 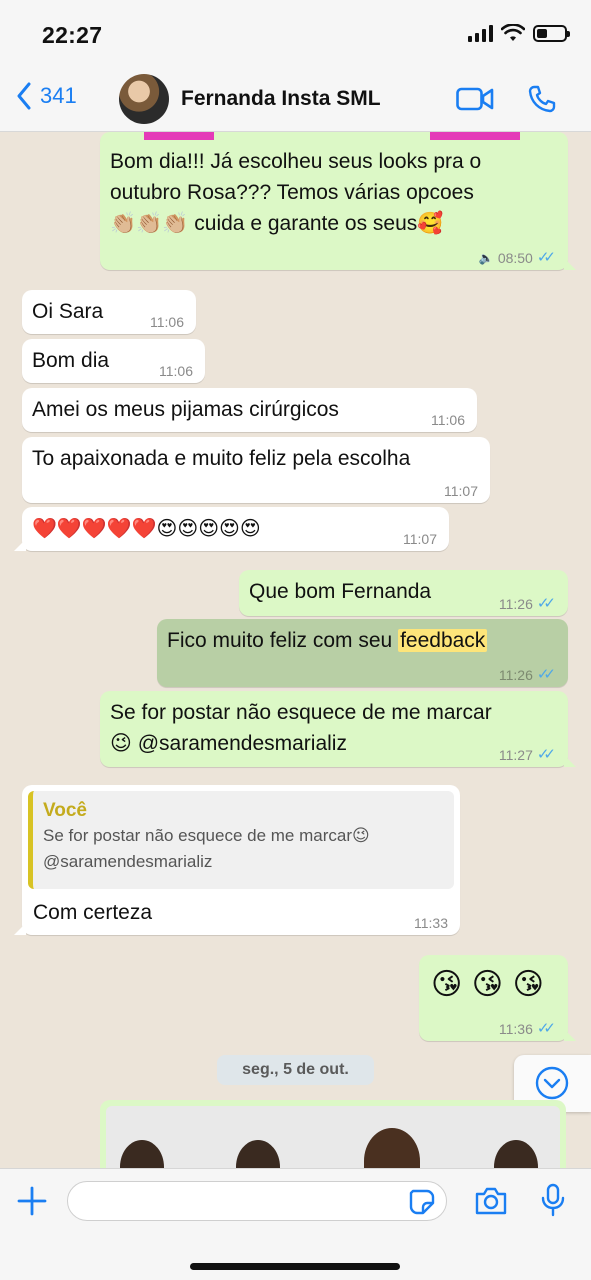 I want to click on avatar, so click(x=144, y=99).